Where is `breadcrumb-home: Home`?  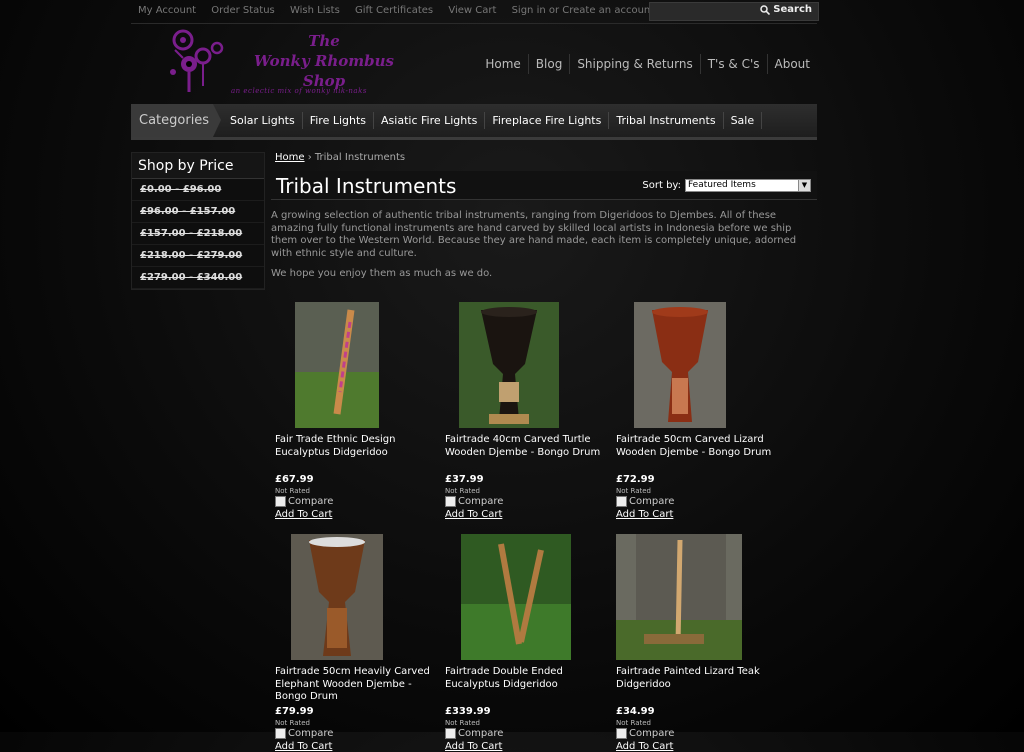
breadcrumb-home: Home is located at coordinates (290, 157).